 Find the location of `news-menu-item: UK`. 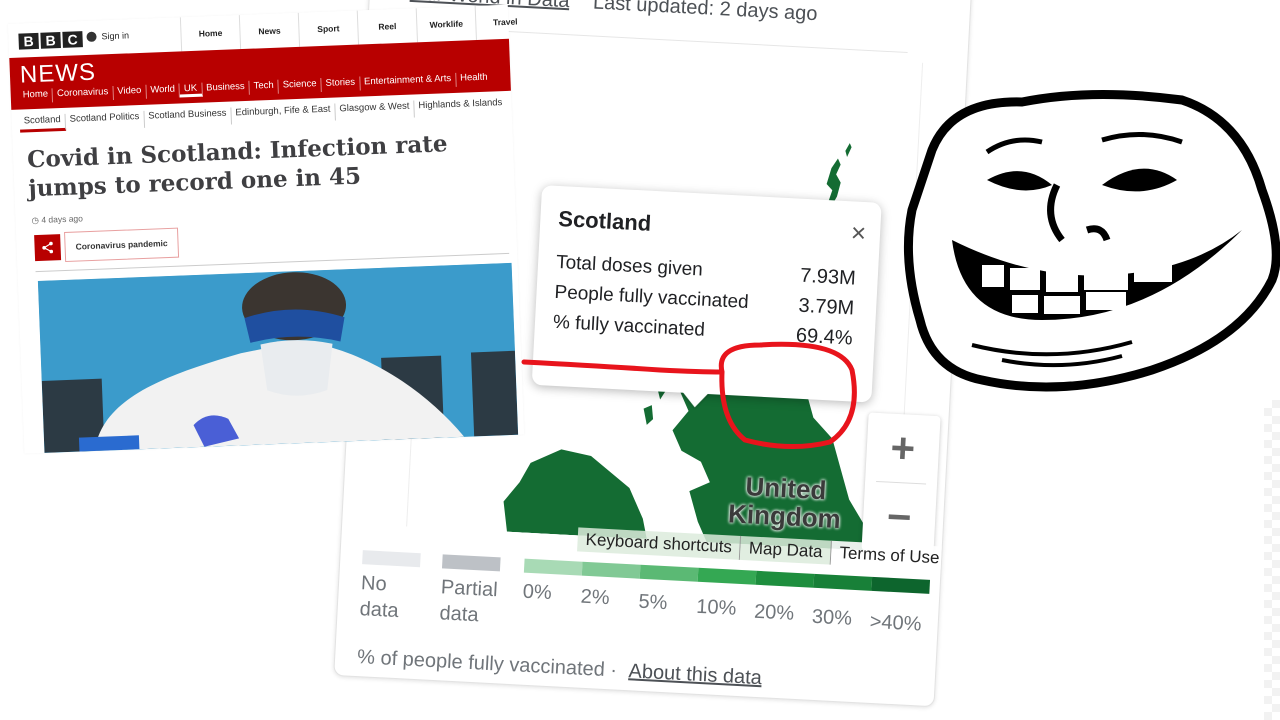

news-menu-item: UK is located at coordinates (191, 90).